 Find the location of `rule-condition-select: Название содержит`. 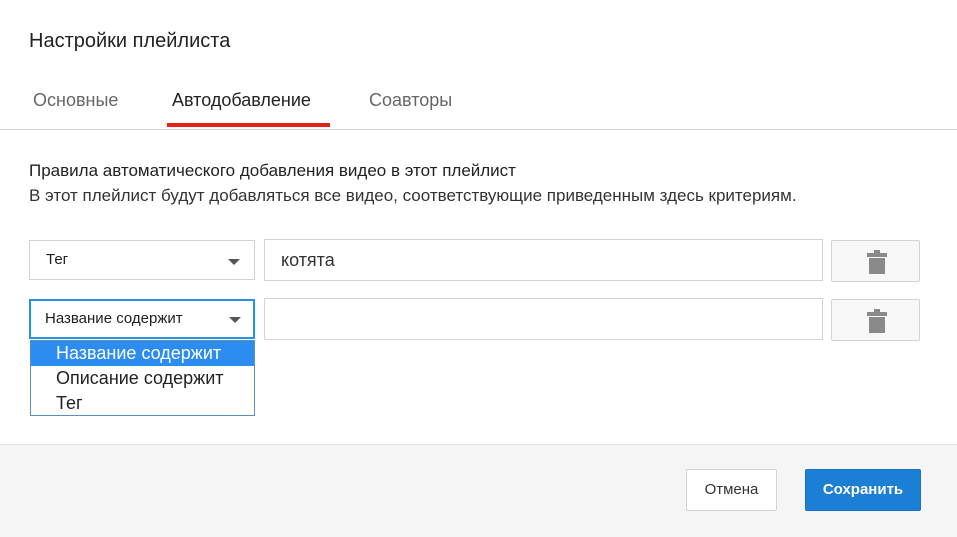

rule-condition-select: Название содержит is located at coordinates (142, 319).